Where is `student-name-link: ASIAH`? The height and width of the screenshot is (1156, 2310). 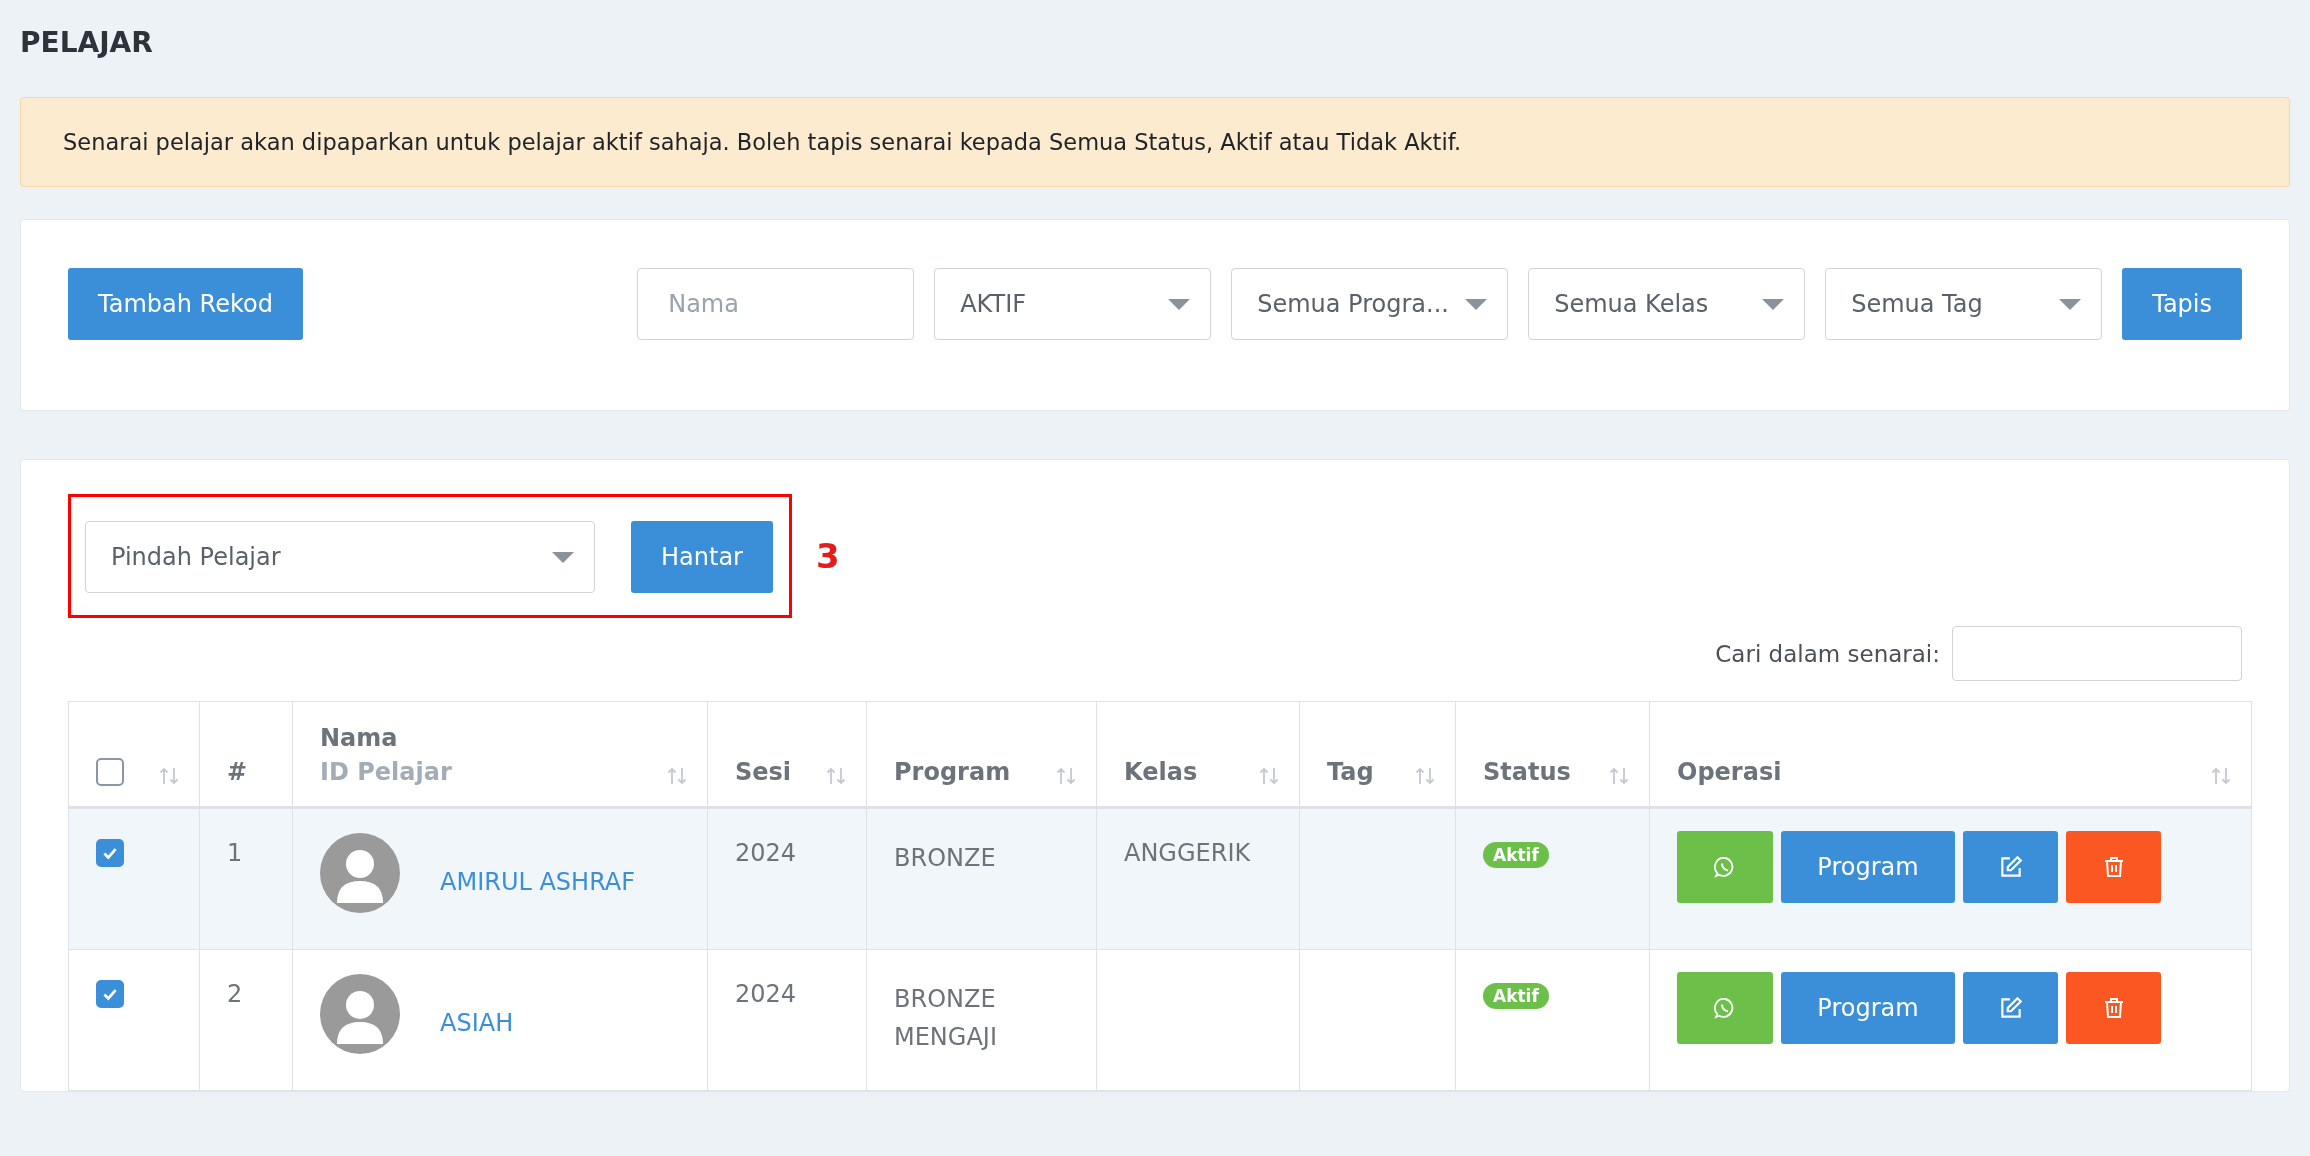 student-name-link: ASIAH is located at coordinates (477, 1023).